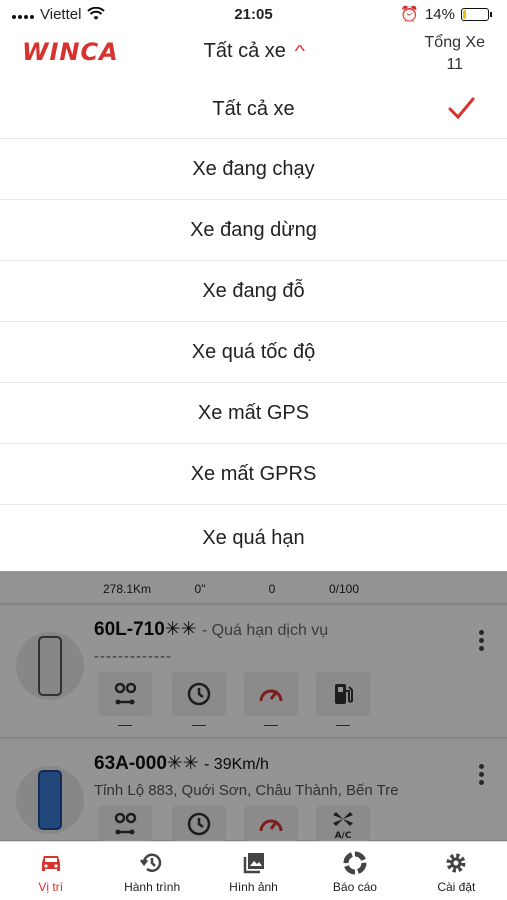  Describe the element at coordinates (454, 42) in the screenshot. I see `total-label: Tổng Xe` at that location.